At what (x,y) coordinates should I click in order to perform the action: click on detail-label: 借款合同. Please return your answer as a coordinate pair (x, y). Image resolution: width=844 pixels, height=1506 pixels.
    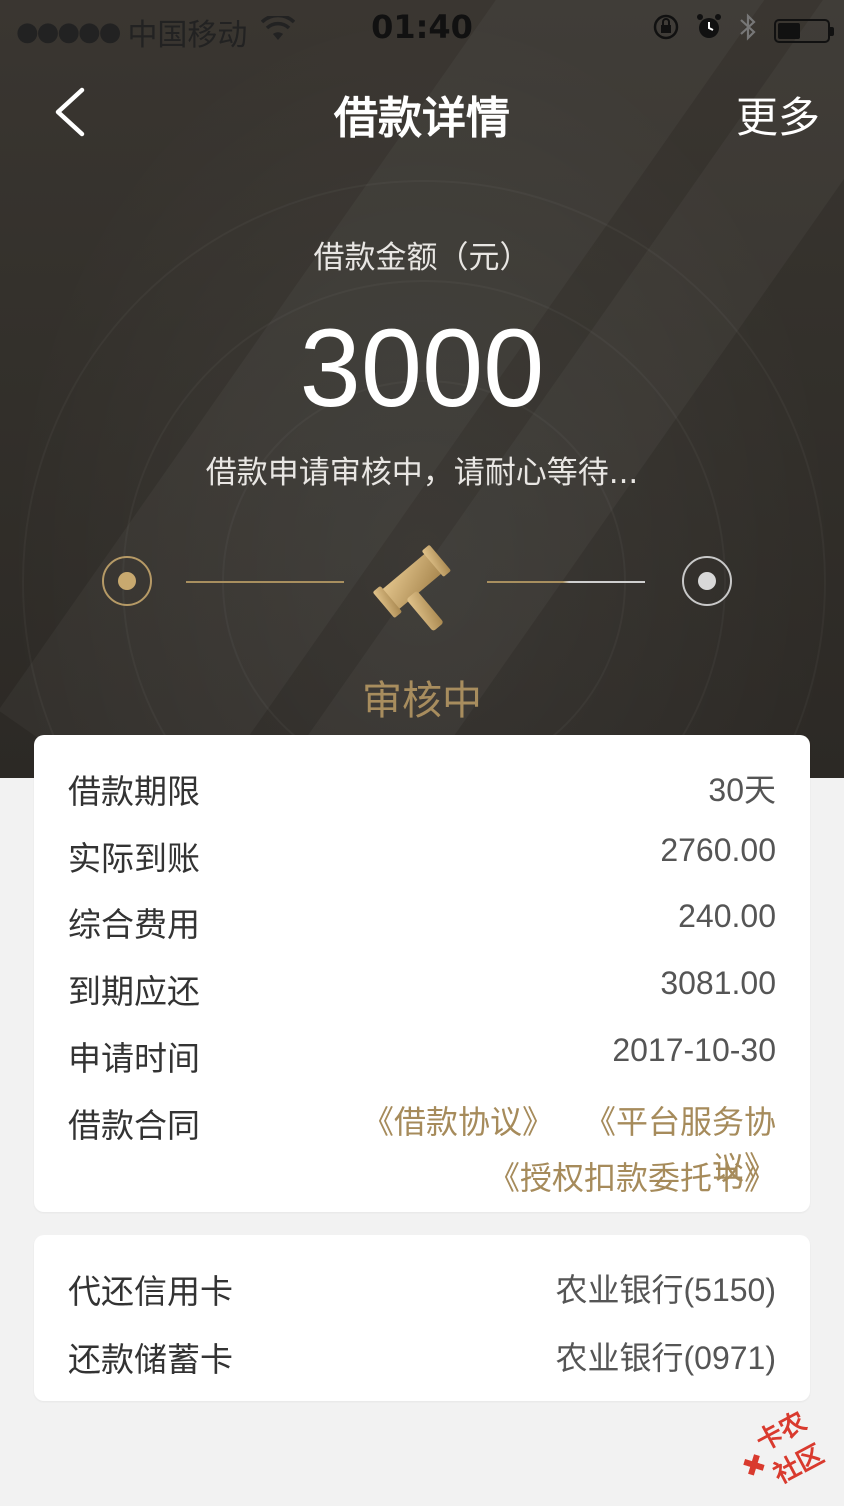
    Looking at the image, I should click on (134, 1125).